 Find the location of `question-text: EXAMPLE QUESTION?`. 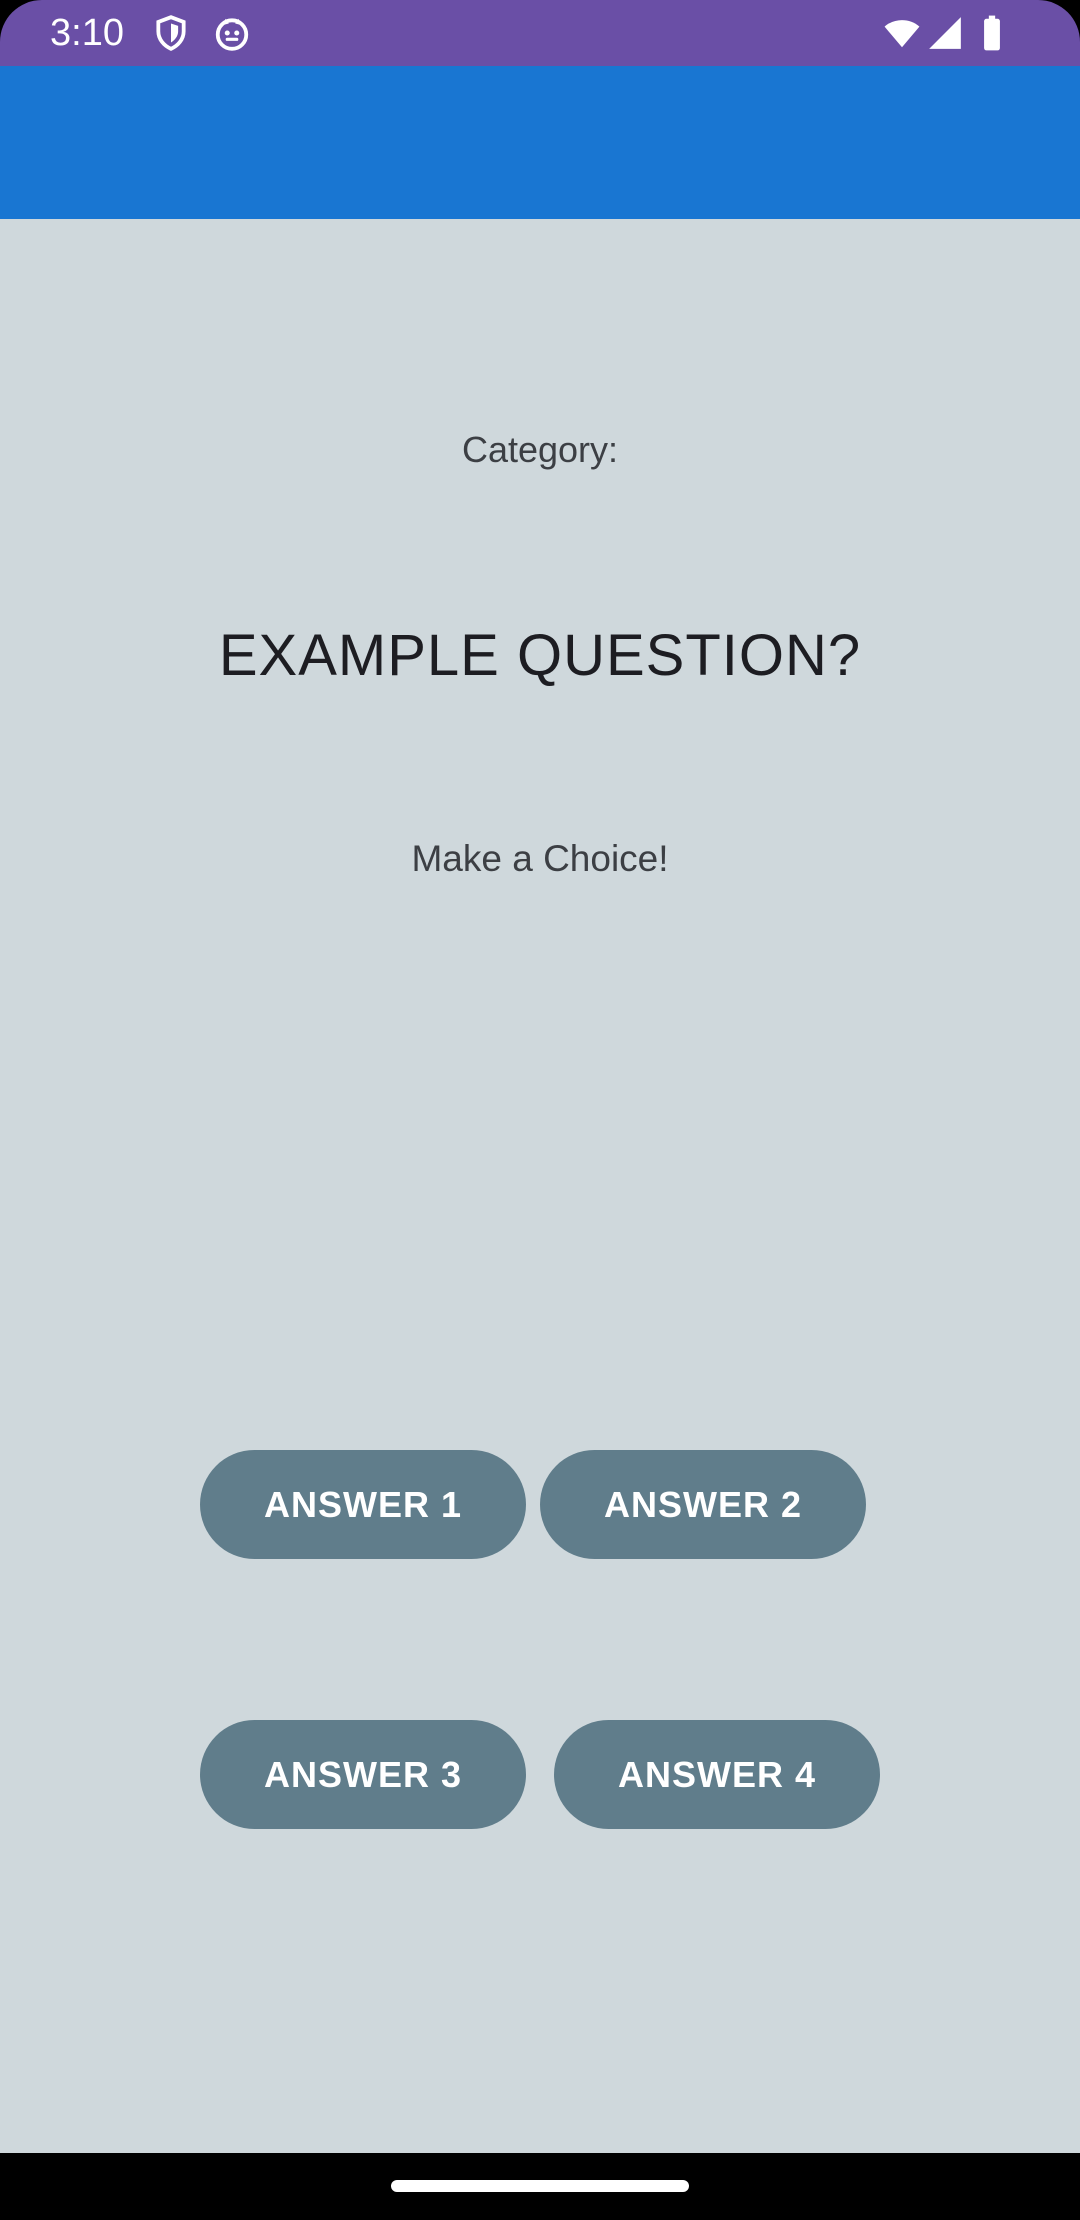

question-text: EXAMPLE QUESTION? is located at coordinates (540, 655).